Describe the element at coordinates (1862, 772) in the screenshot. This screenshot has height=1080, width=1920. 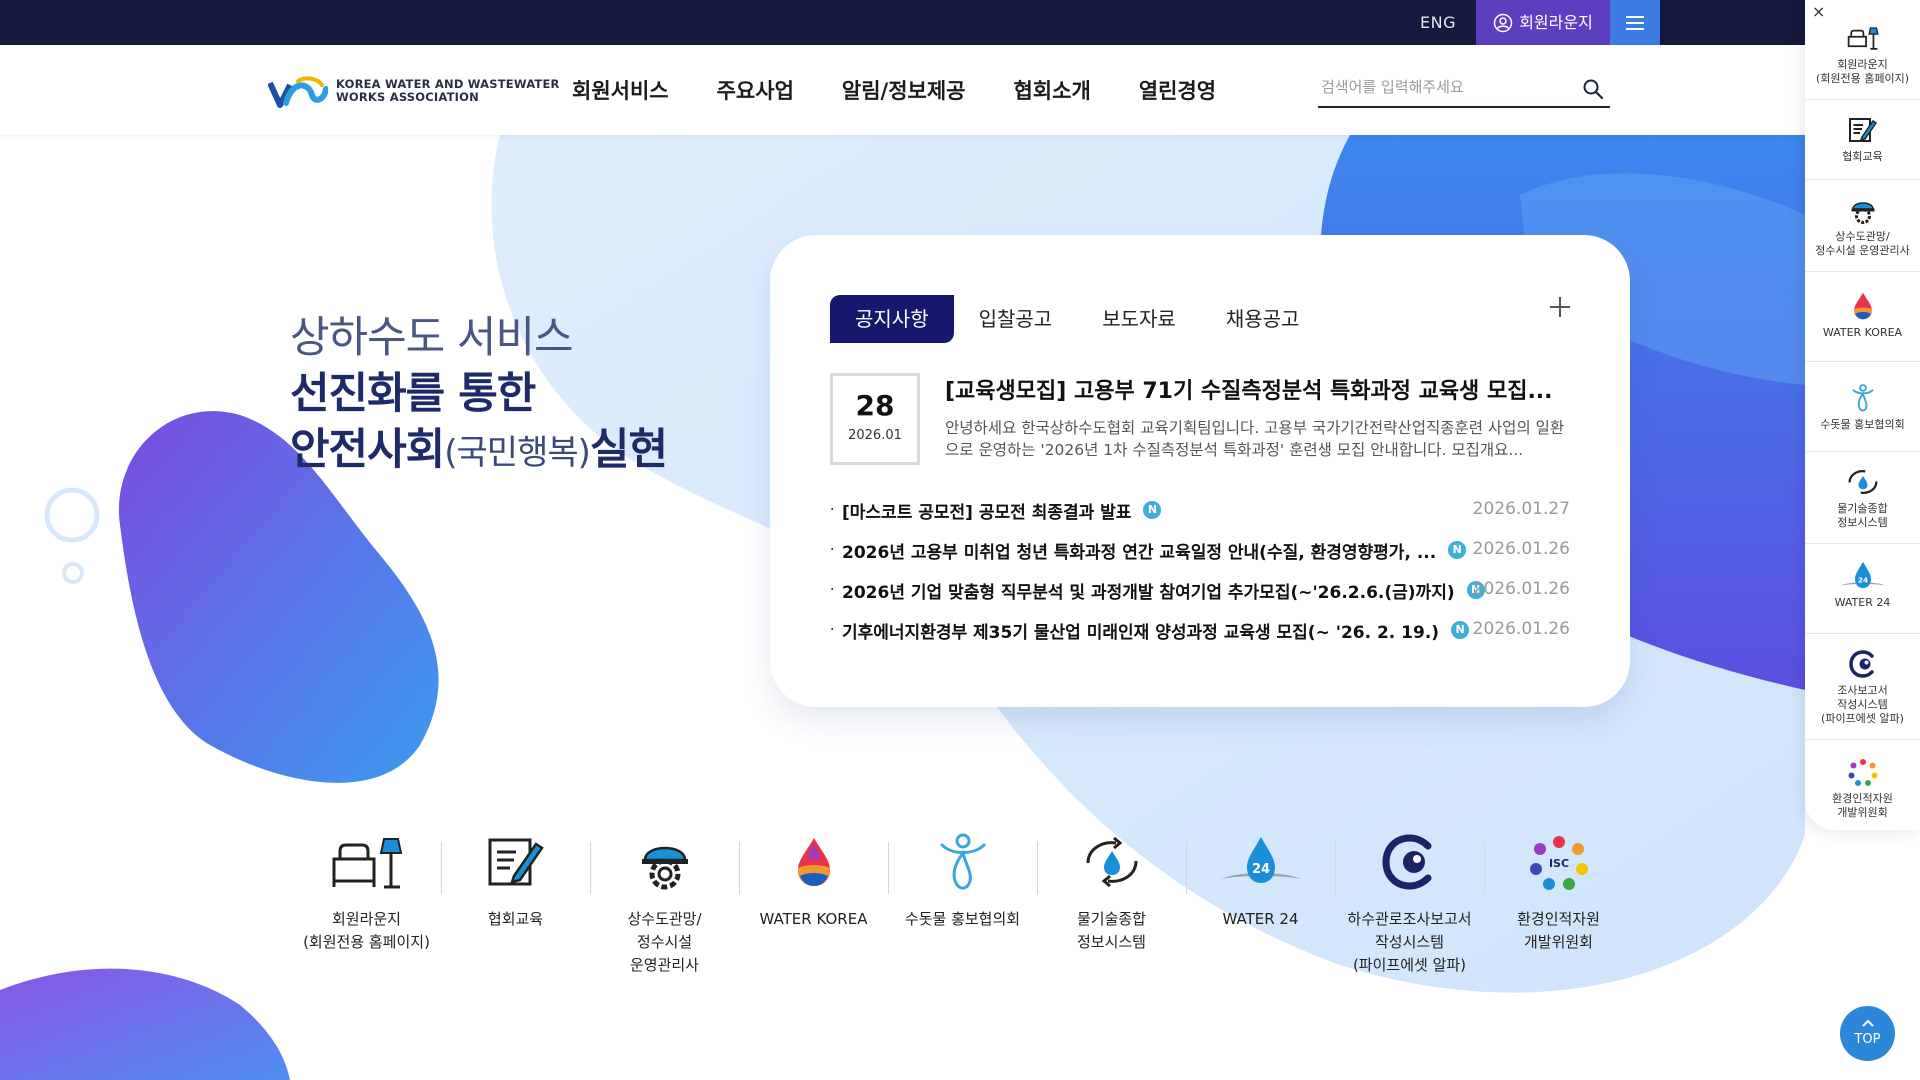
I see `isc-logo-icon` at that location.